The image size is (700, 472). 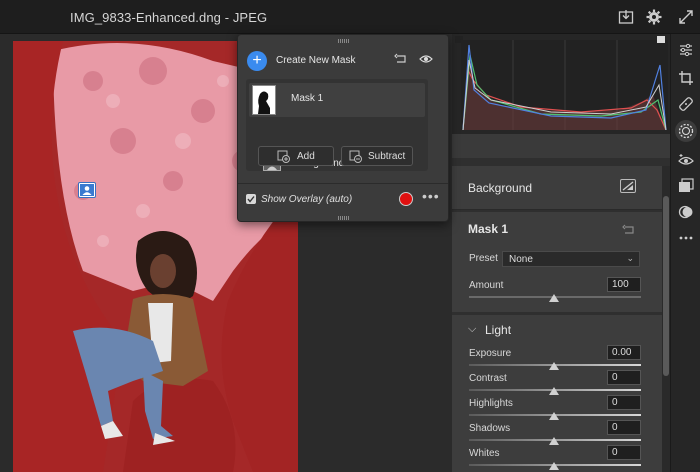 I want to click on overlay-row: Show Overlay (auto) •••, so click(x=343, y=198).